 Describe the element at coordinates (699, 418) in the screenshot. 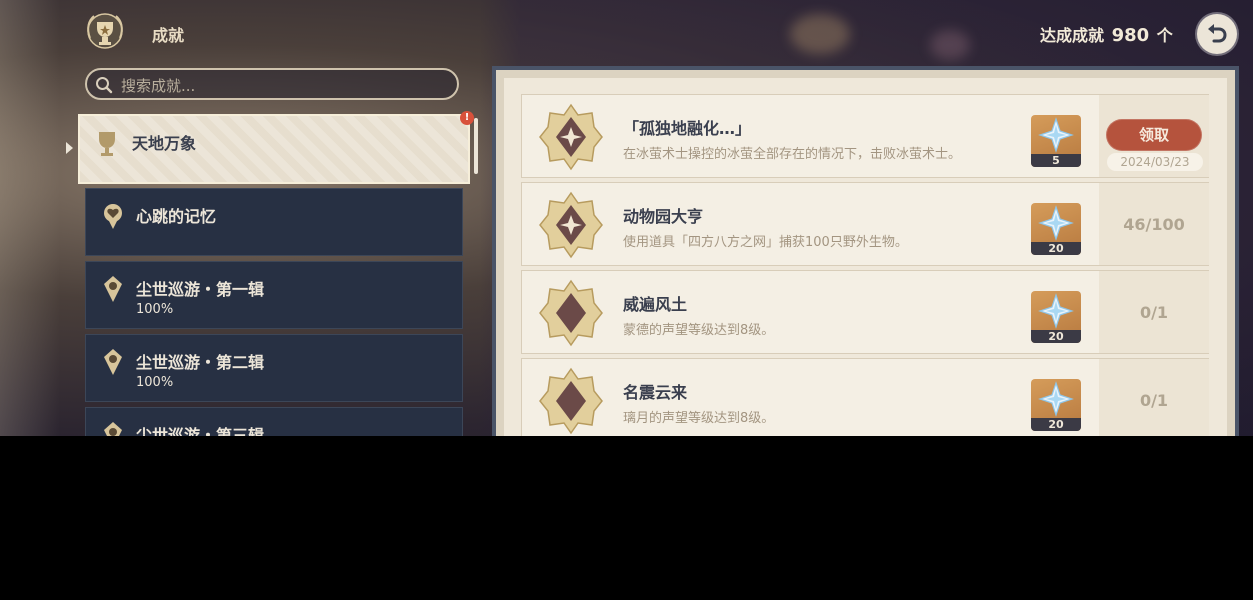

I see `achievement-description: 璃月的声望等级达到8级。` at that location.